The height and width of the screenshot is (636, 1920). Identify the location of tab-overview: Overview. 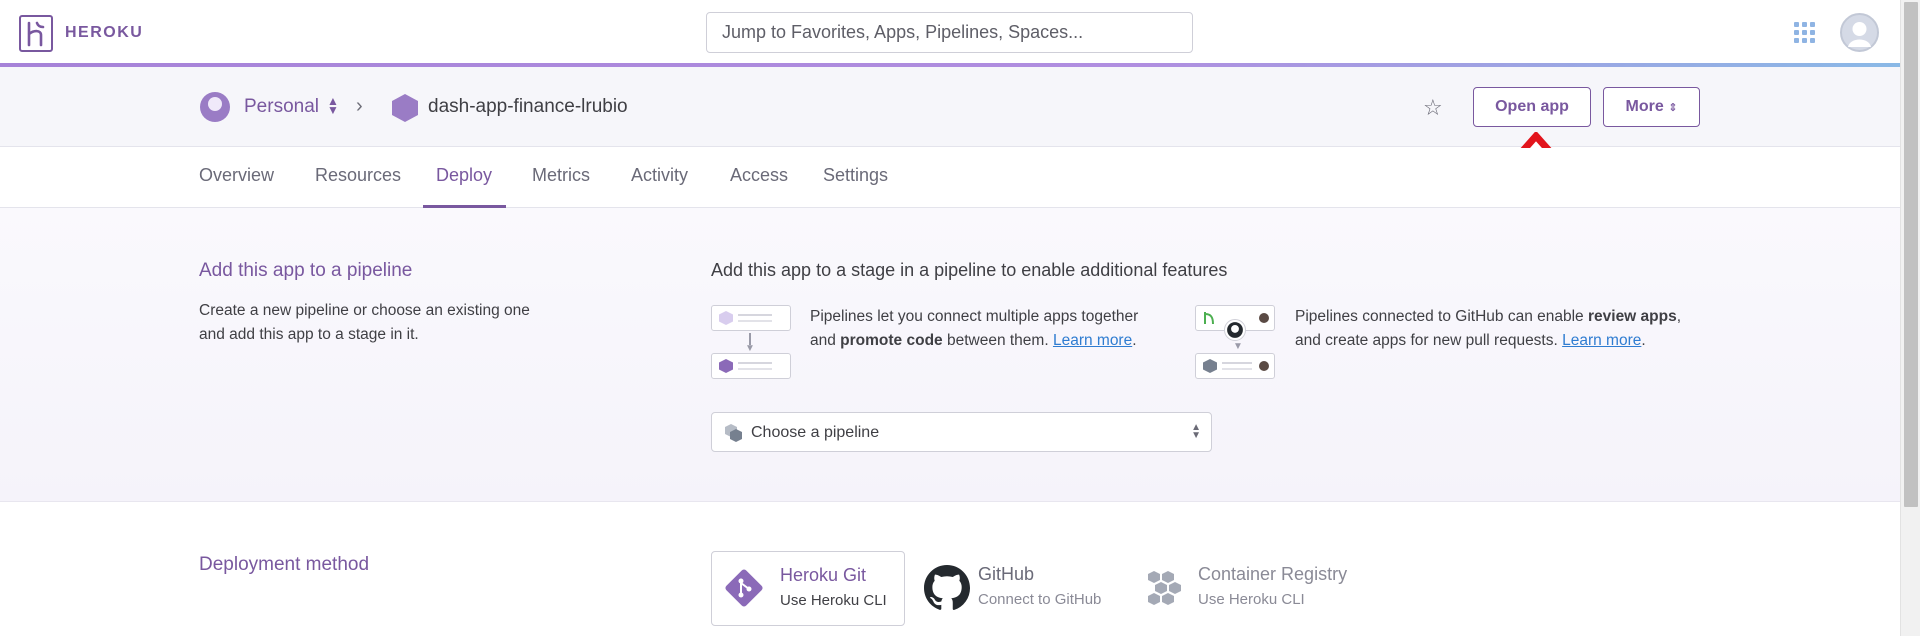
(236, 175).